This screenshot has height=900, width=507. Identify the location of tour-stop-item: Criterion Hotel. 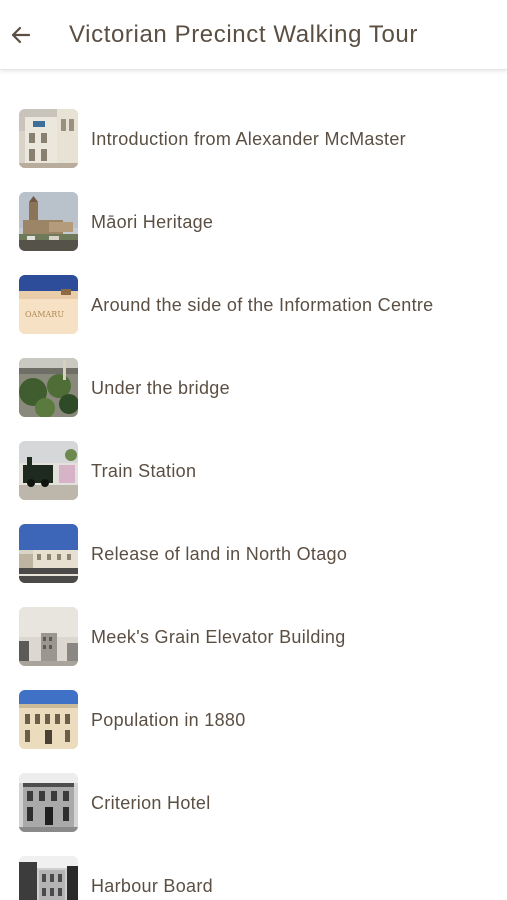
(253, 802).